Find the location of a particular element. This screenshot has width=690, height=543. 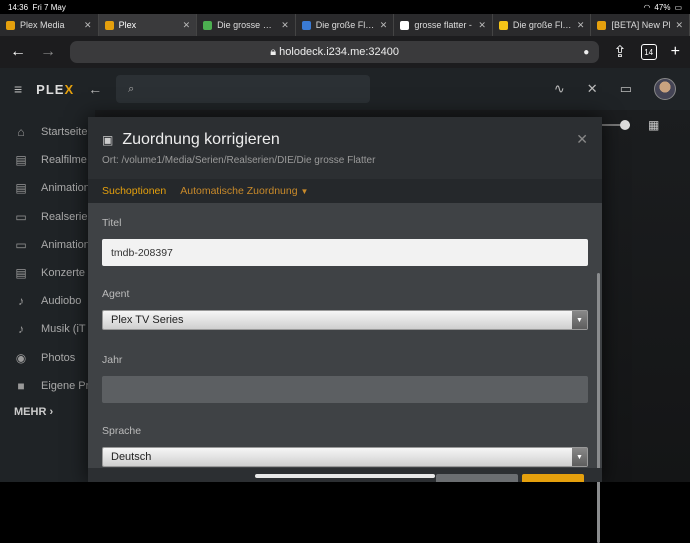

camera-icon: ◉ is located at coordinates (21, 358).